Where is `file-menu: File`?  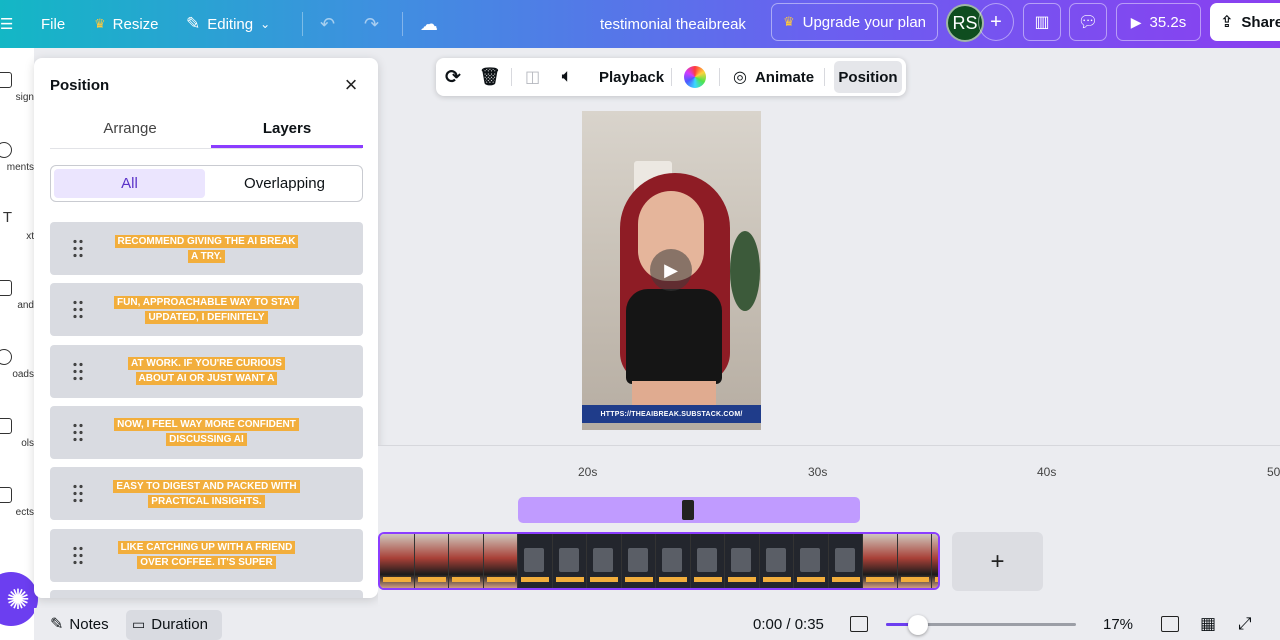
file-menu: File is located at coordinates (53, 24).